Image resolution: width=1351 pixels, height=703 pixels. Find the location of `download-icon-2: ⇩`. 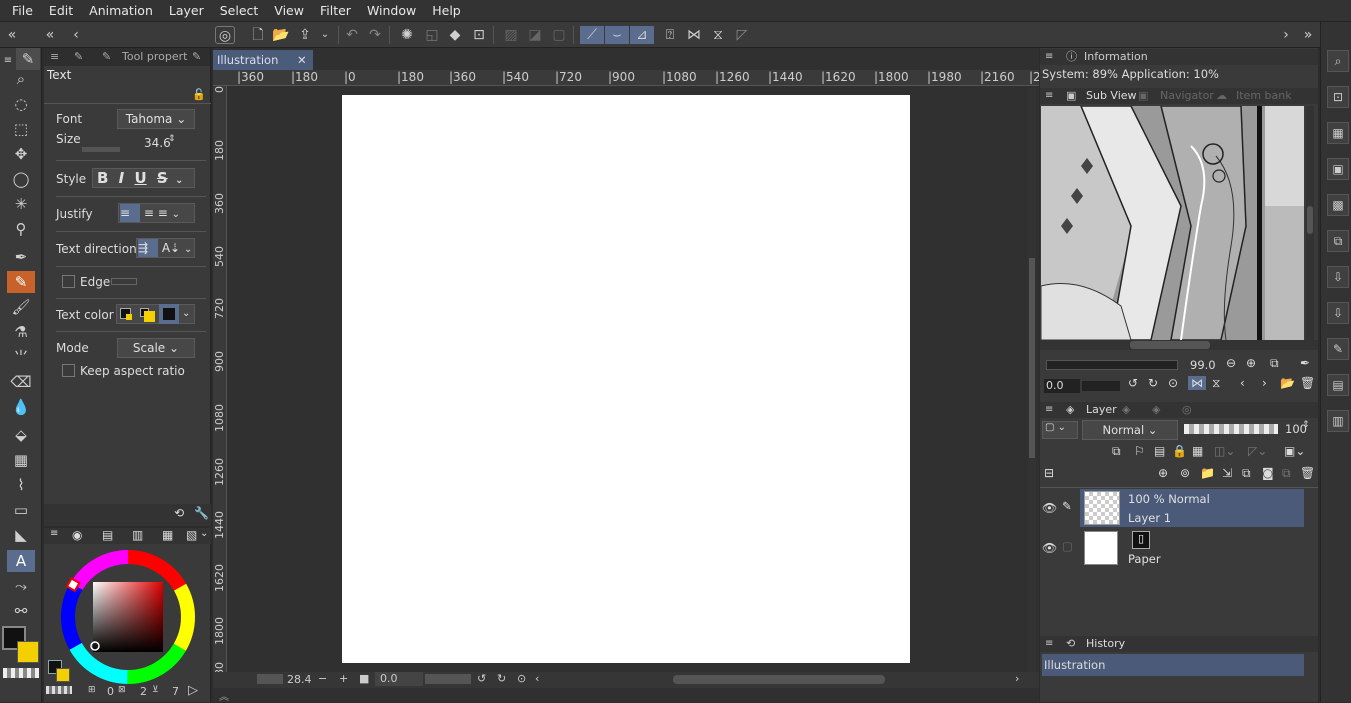

download-icon-2: ⇩ is located at coordinates (1338, 313).